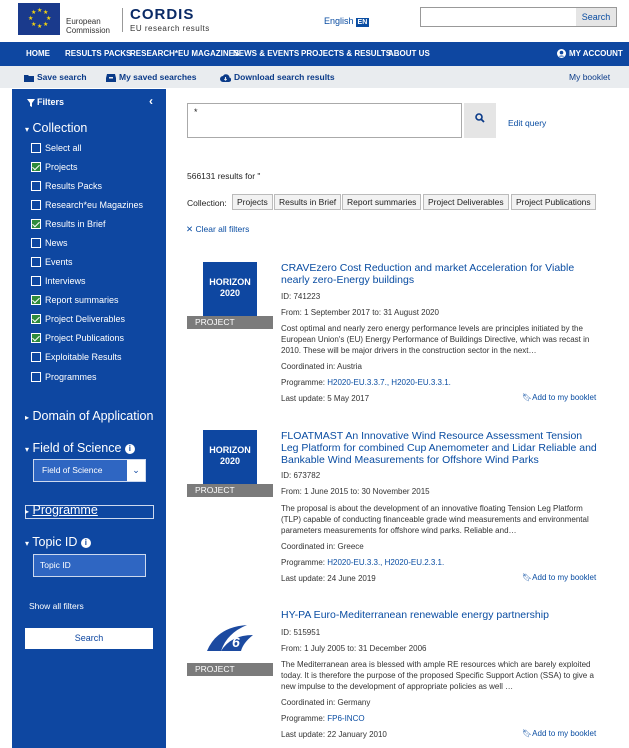  I want to click on my-account-link: MY ACCOUNT, so click(590, 54).